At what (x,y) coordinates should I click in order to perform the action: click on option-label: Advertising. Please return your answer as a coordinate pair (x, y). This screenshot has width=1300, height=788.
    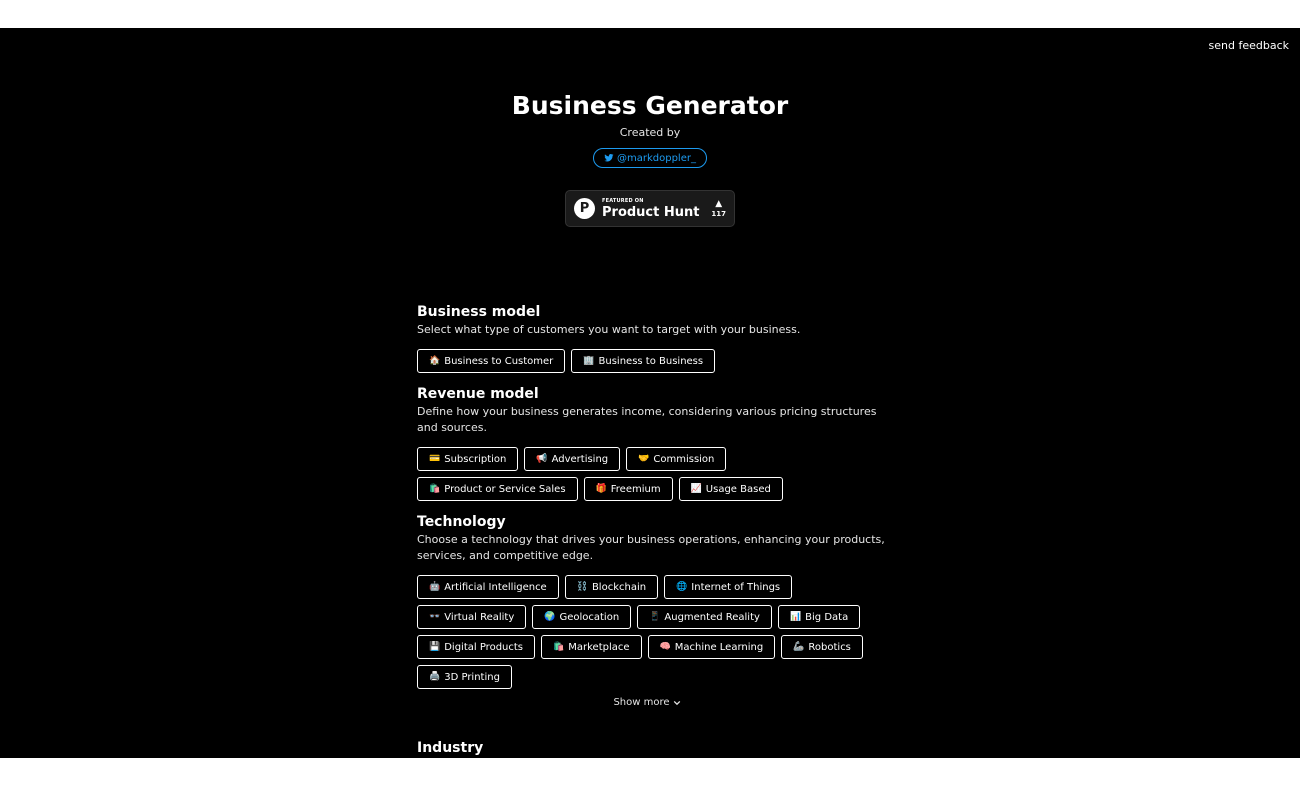
    Looking at the image, I should click on (580, 459).